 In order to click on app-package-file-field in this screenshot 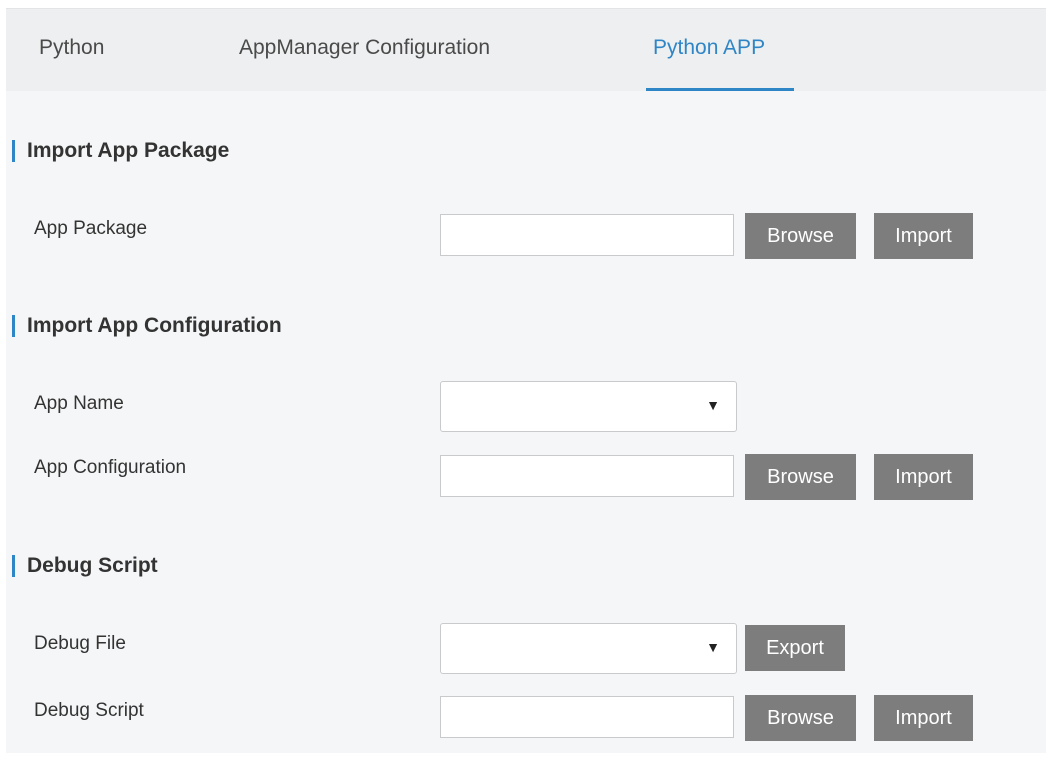, I will do `click(587, 235)`.